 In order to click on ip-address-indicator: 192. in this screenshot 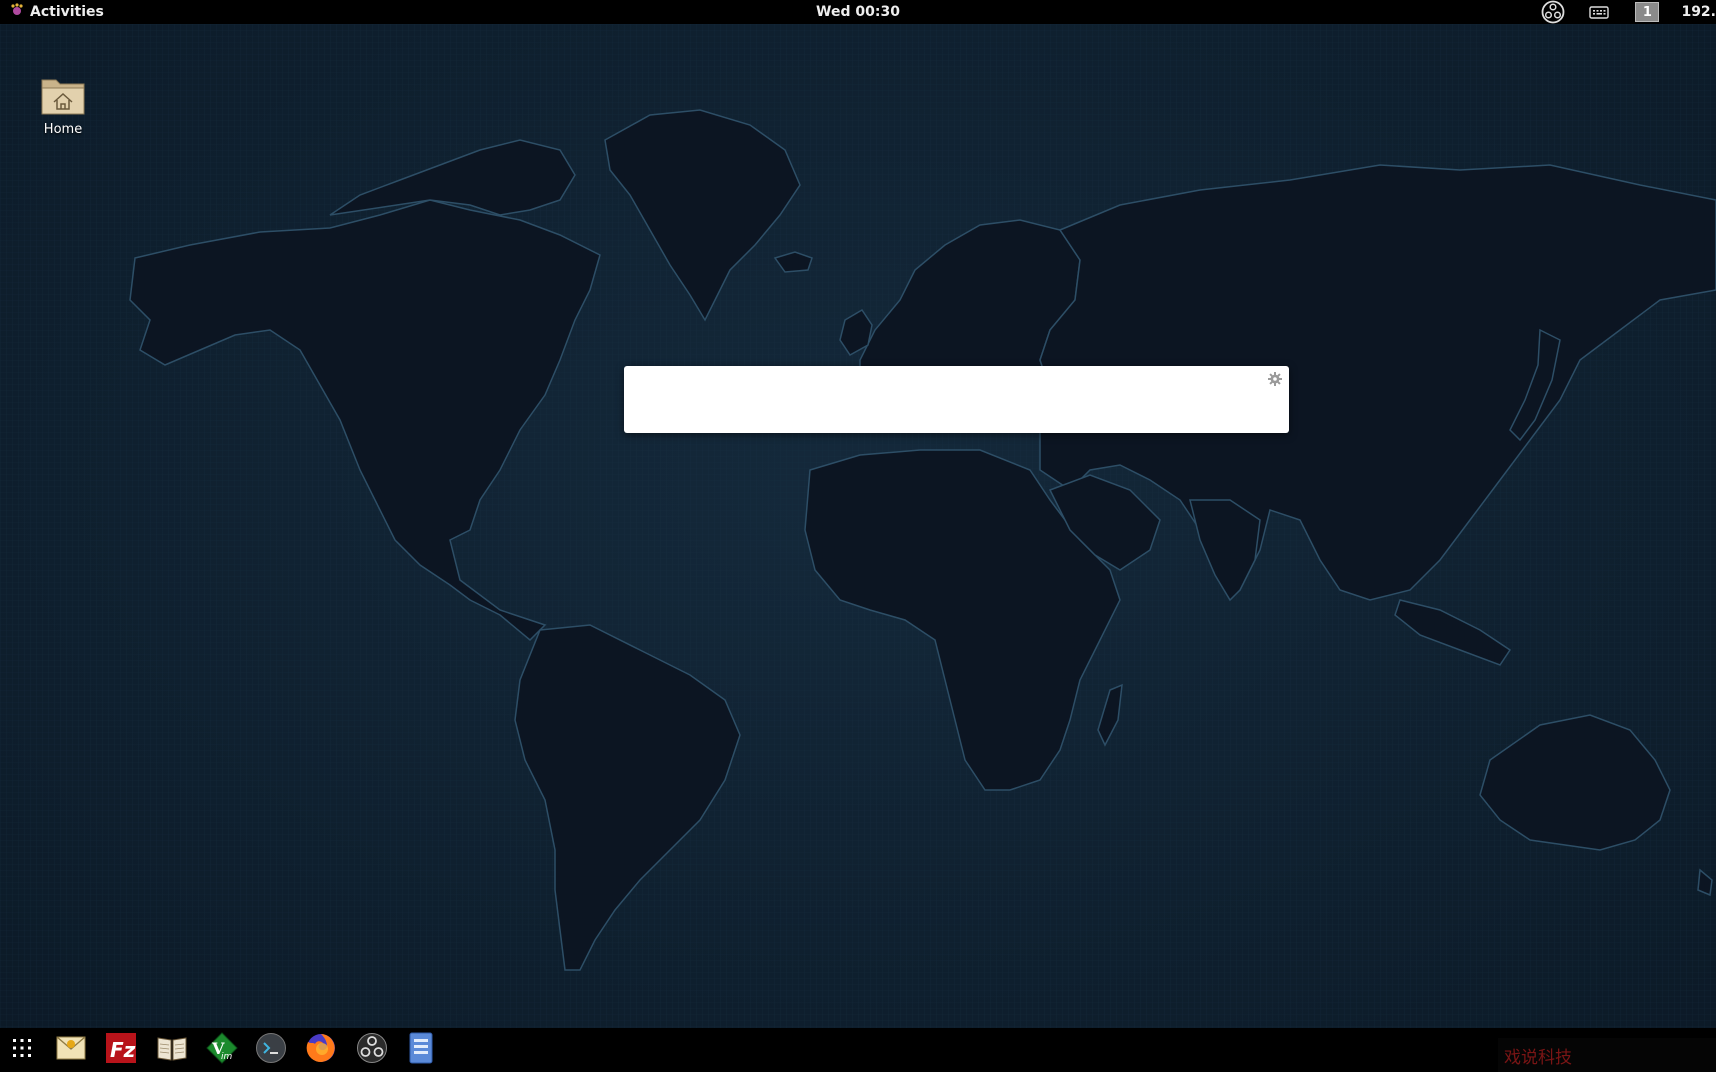, I will do `click(1698, 12)`.